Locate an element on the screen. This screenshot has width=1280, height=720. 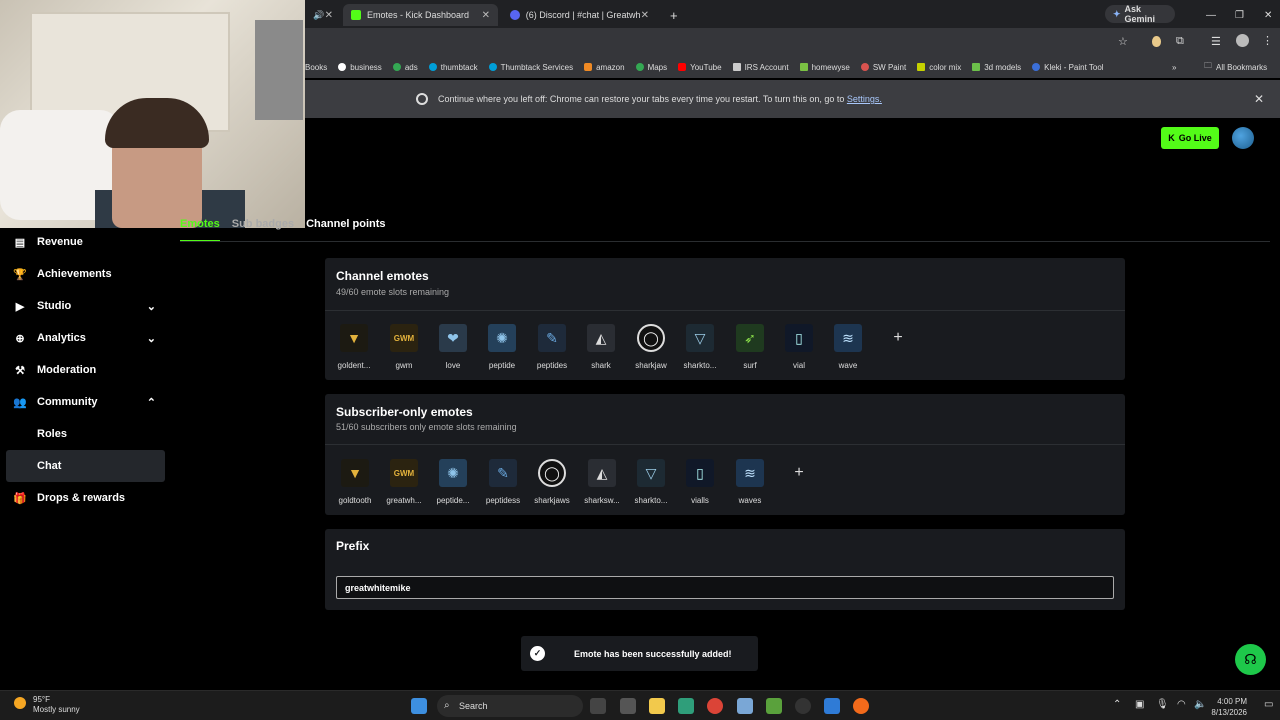
sidebar-item-moderation: ⚒ Moderation is located at coordinates (85, 370).